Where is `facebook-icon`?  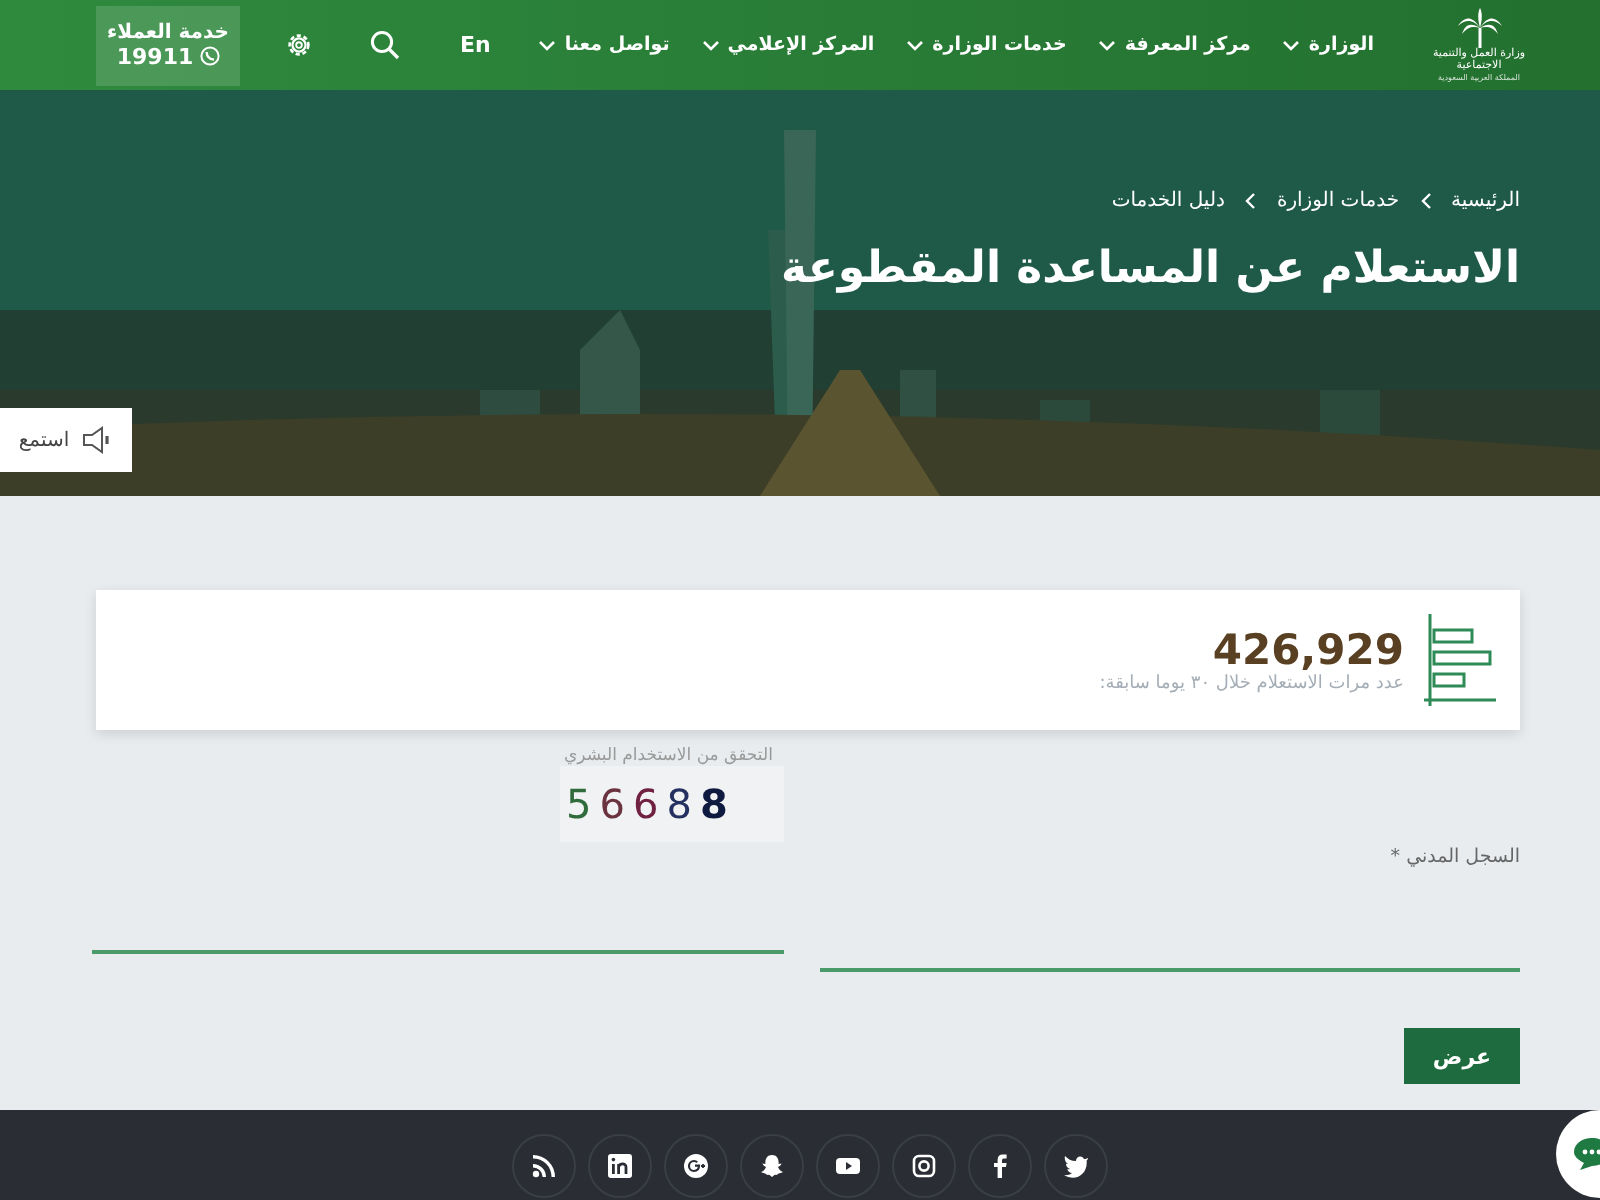 facebook-icon is located at coordinates (1000, 1166).